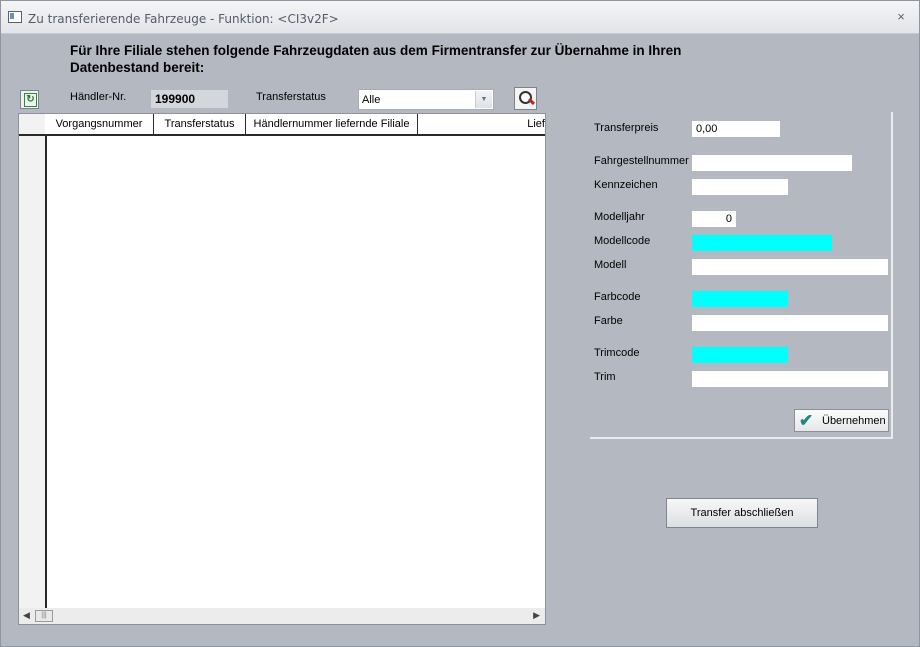 This screenshot has height=647, width=920. I want to click on column-header-lief: Lief, so click(481, 124).